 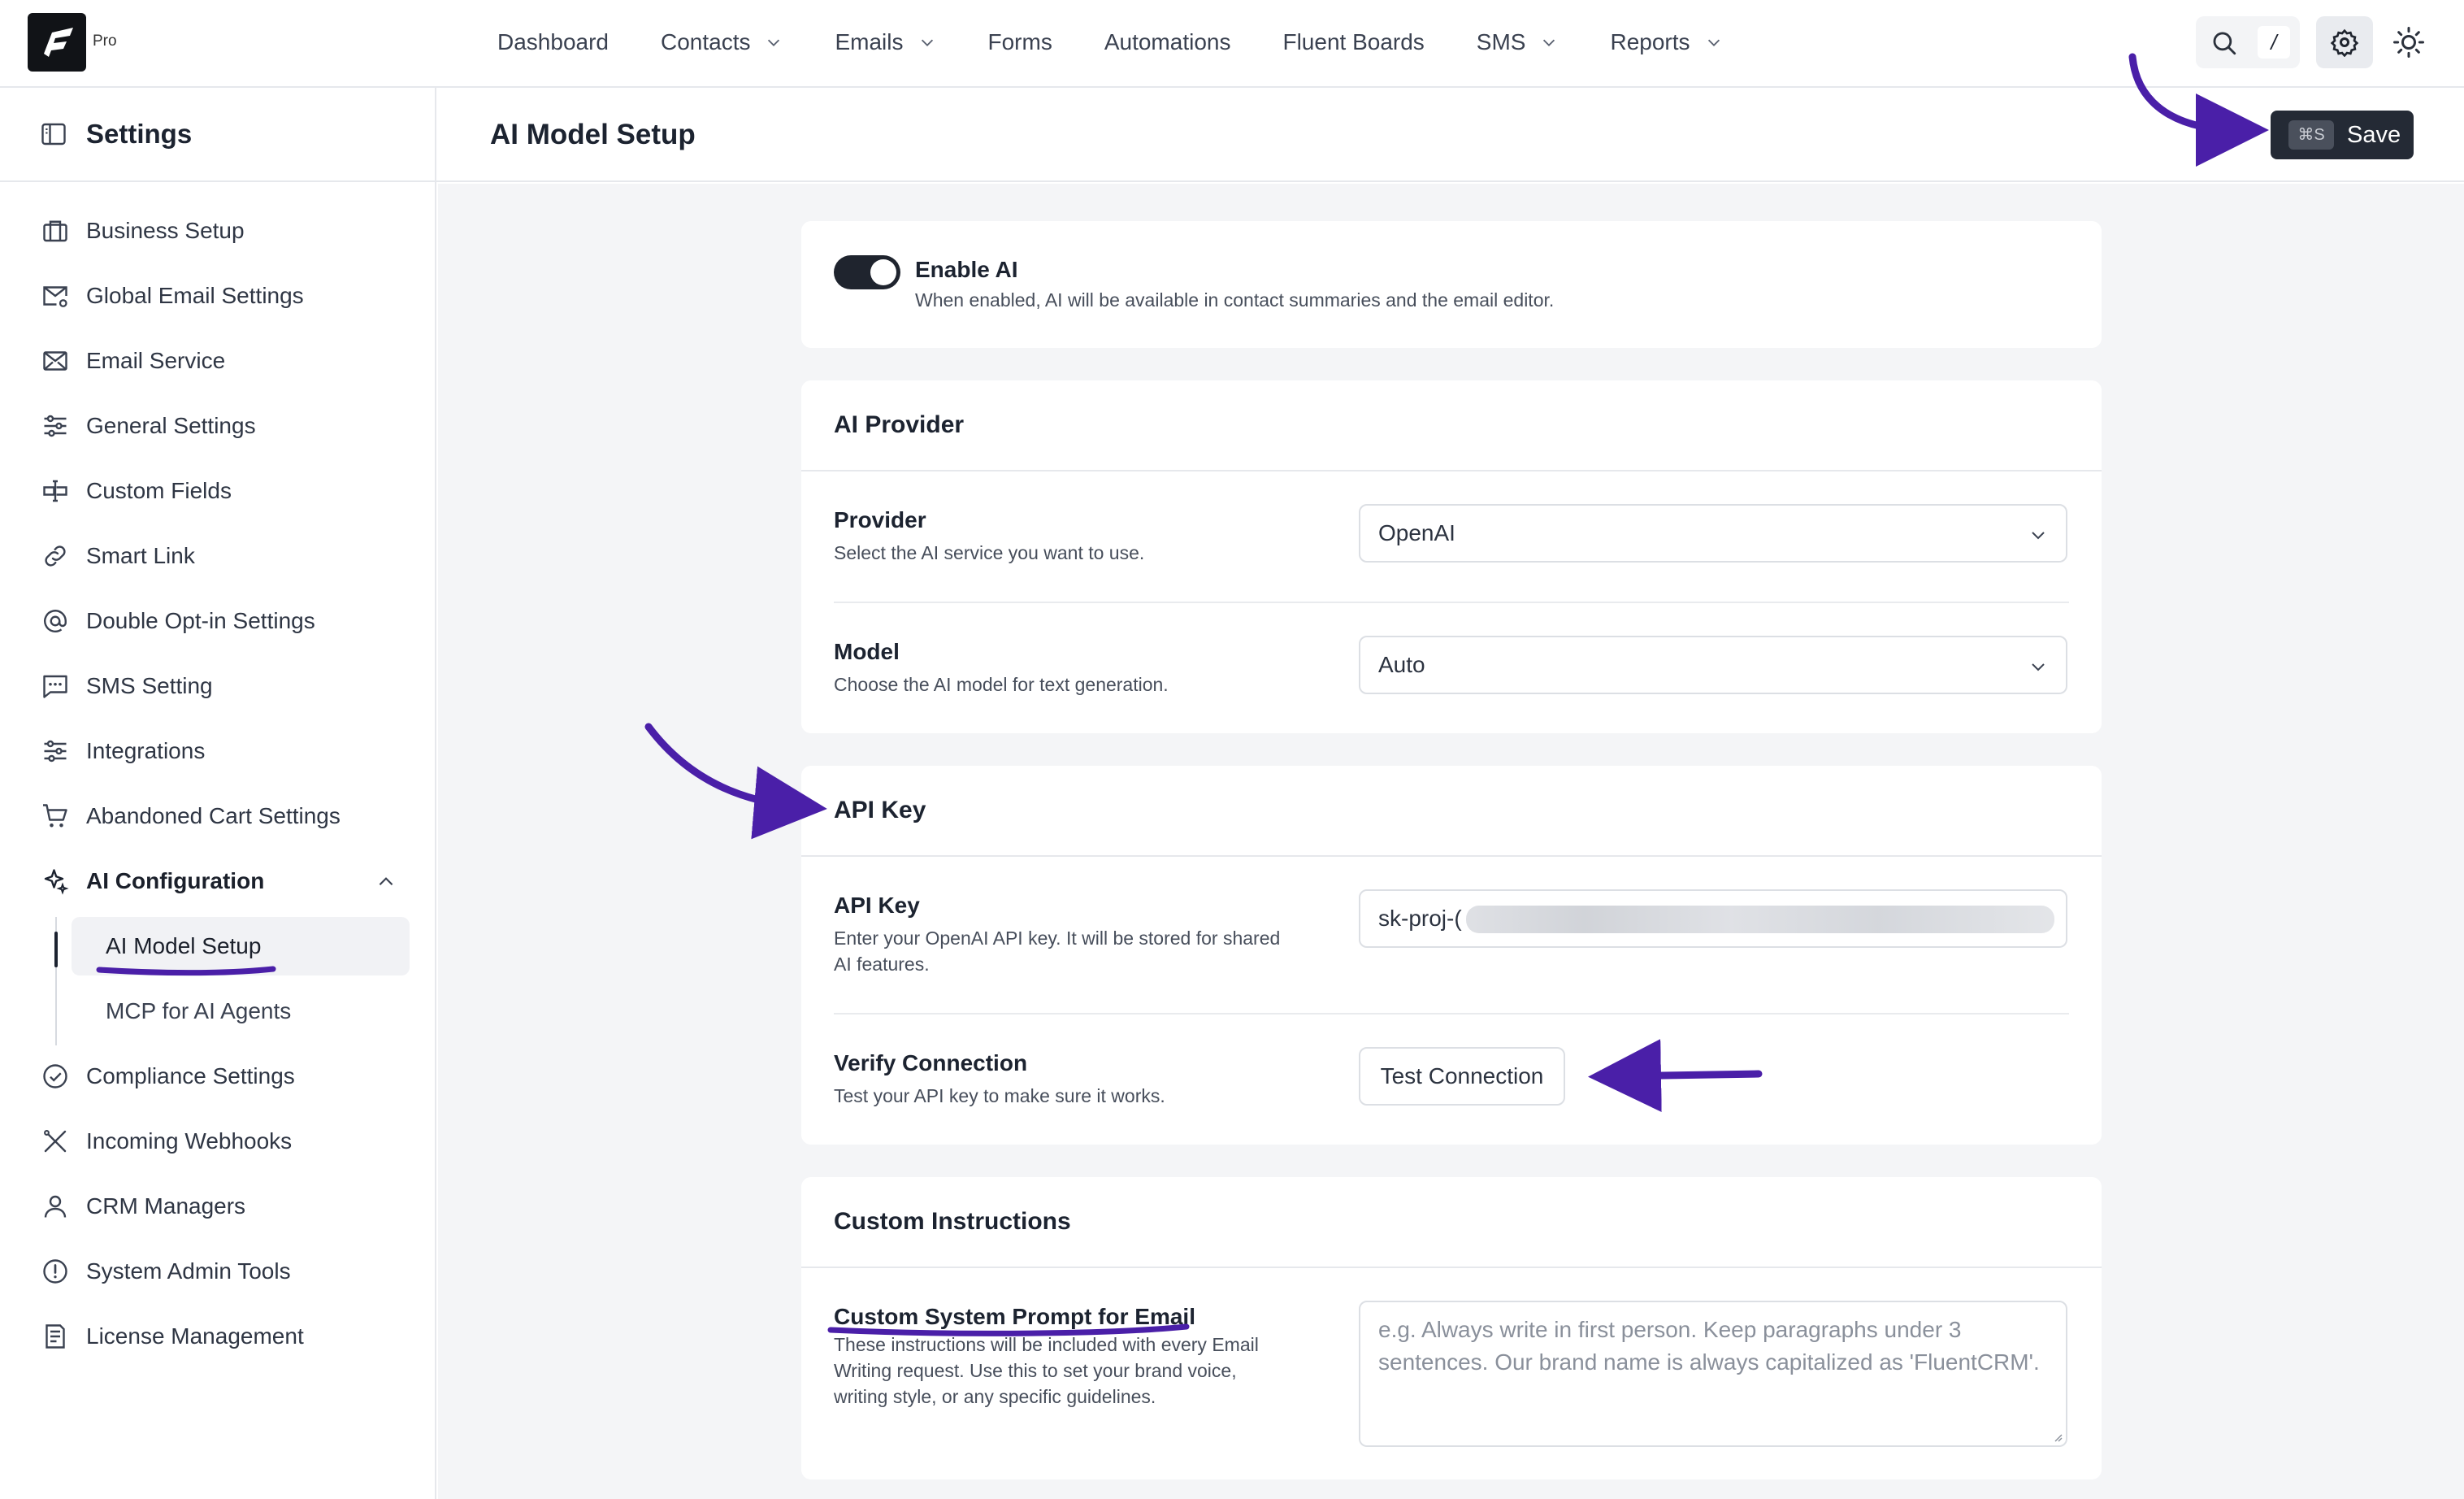 I want to click on sidebar-item-abandoned-cart: Abandoned Cart Settings, so click(x=218, y=816).